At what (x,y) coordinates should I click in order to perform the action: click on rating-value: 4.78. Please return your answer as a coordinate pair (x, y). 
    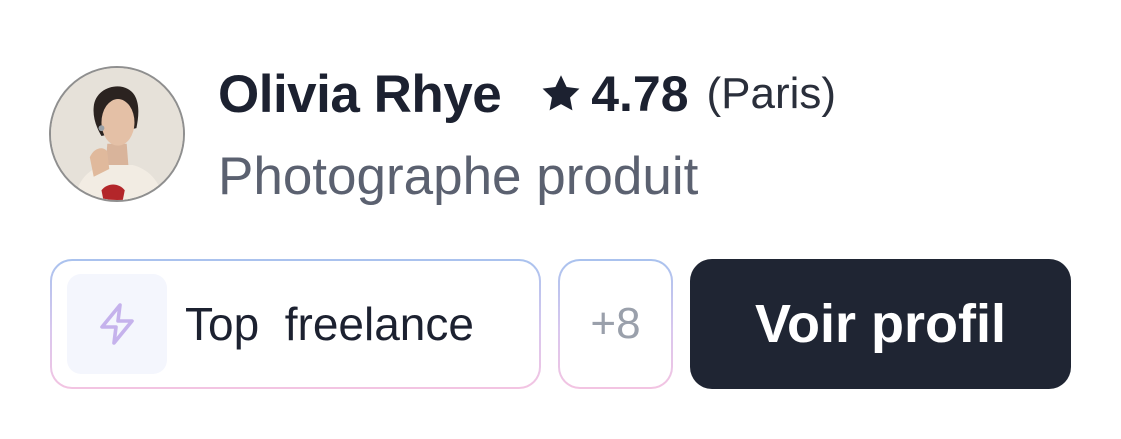
    Looking at the image, I should click on (640, 94).